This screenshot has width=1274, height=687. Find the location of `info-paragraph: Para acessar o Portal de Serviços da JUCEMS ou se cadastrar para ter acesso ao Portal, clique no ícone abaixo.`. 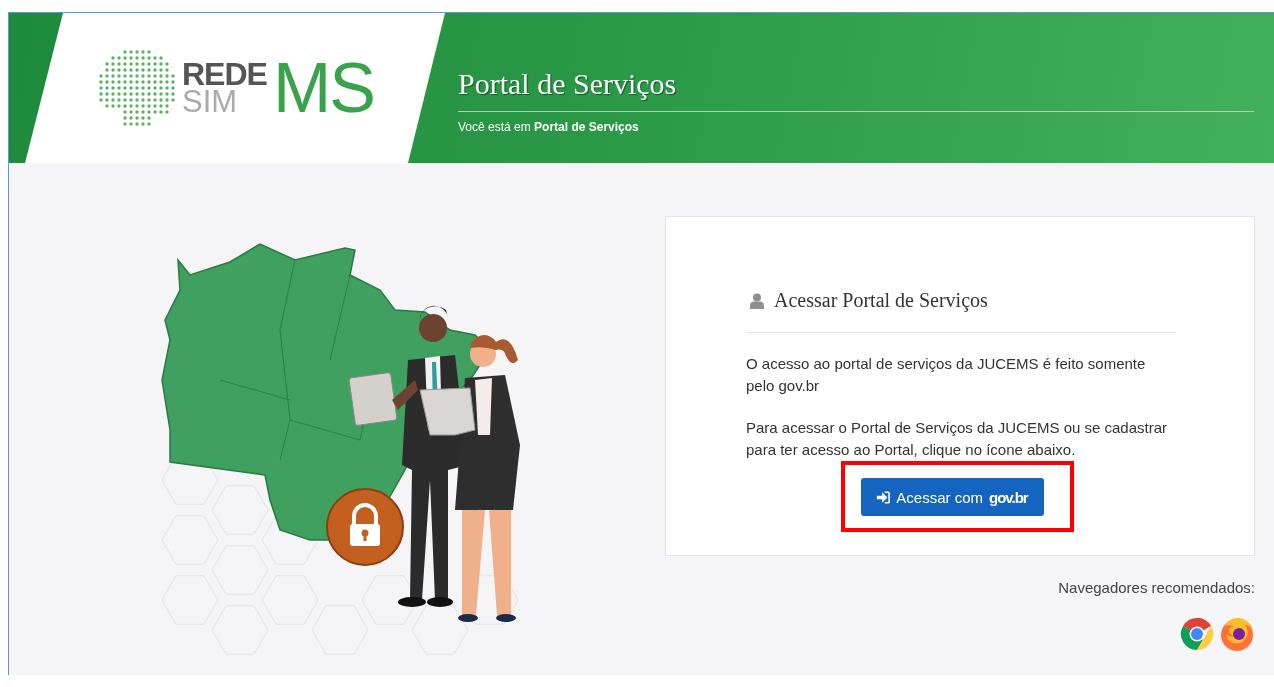

info-paragraph: Para acessar o Portal de Serviços da JUCEMS ou se cadastrar para ter acesso ao Portal, clique no ícone abaixo. is located at coordinates (957, 439).